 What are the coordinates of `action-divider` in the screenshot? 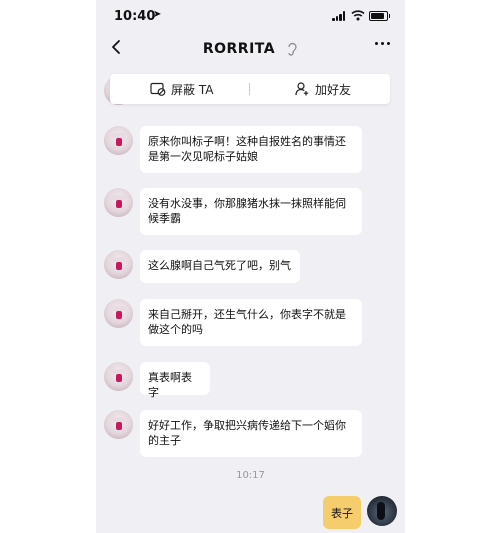 It's located at (249, 89).